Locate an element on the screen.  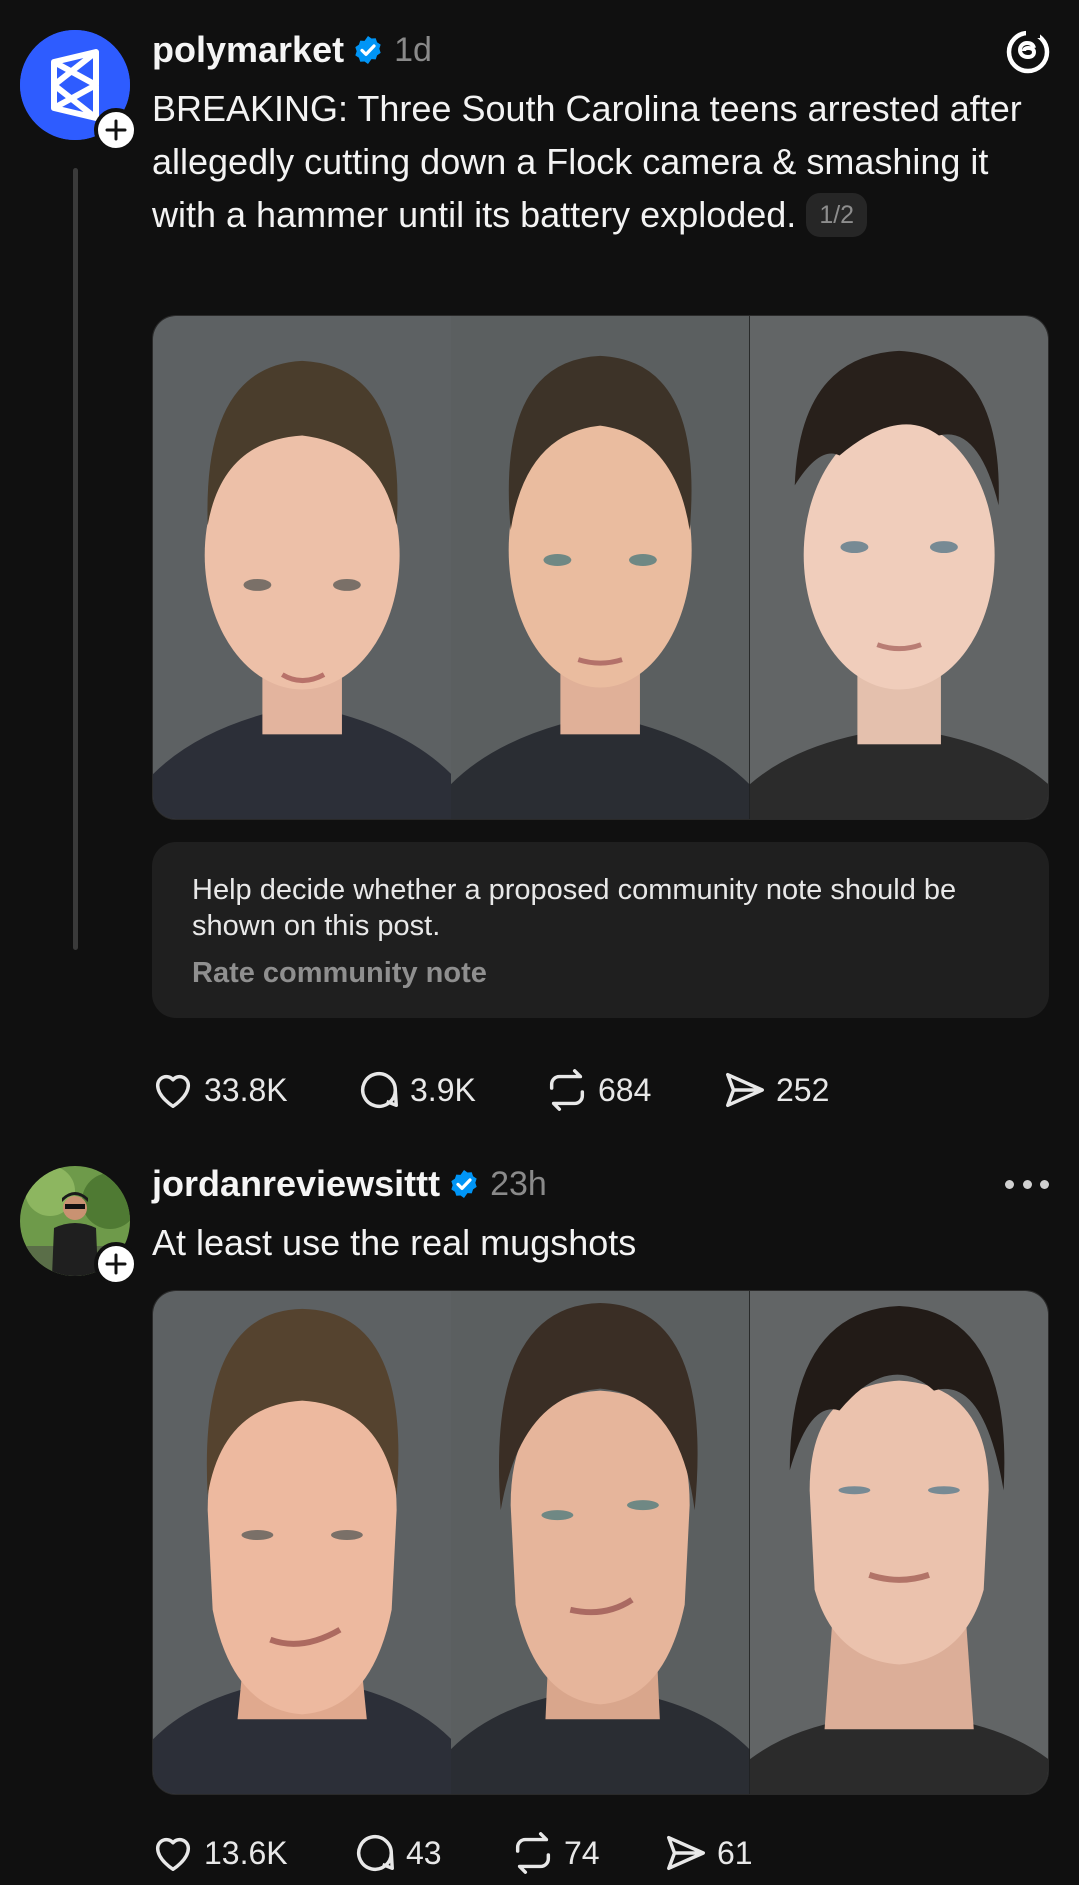
username: polymarket is located at coordinates (248, 50).